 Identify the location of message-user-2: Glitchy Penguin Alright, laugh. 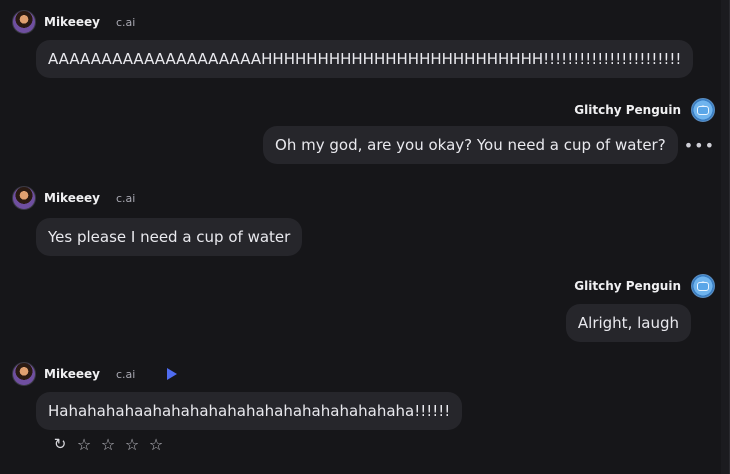
(640, 307).